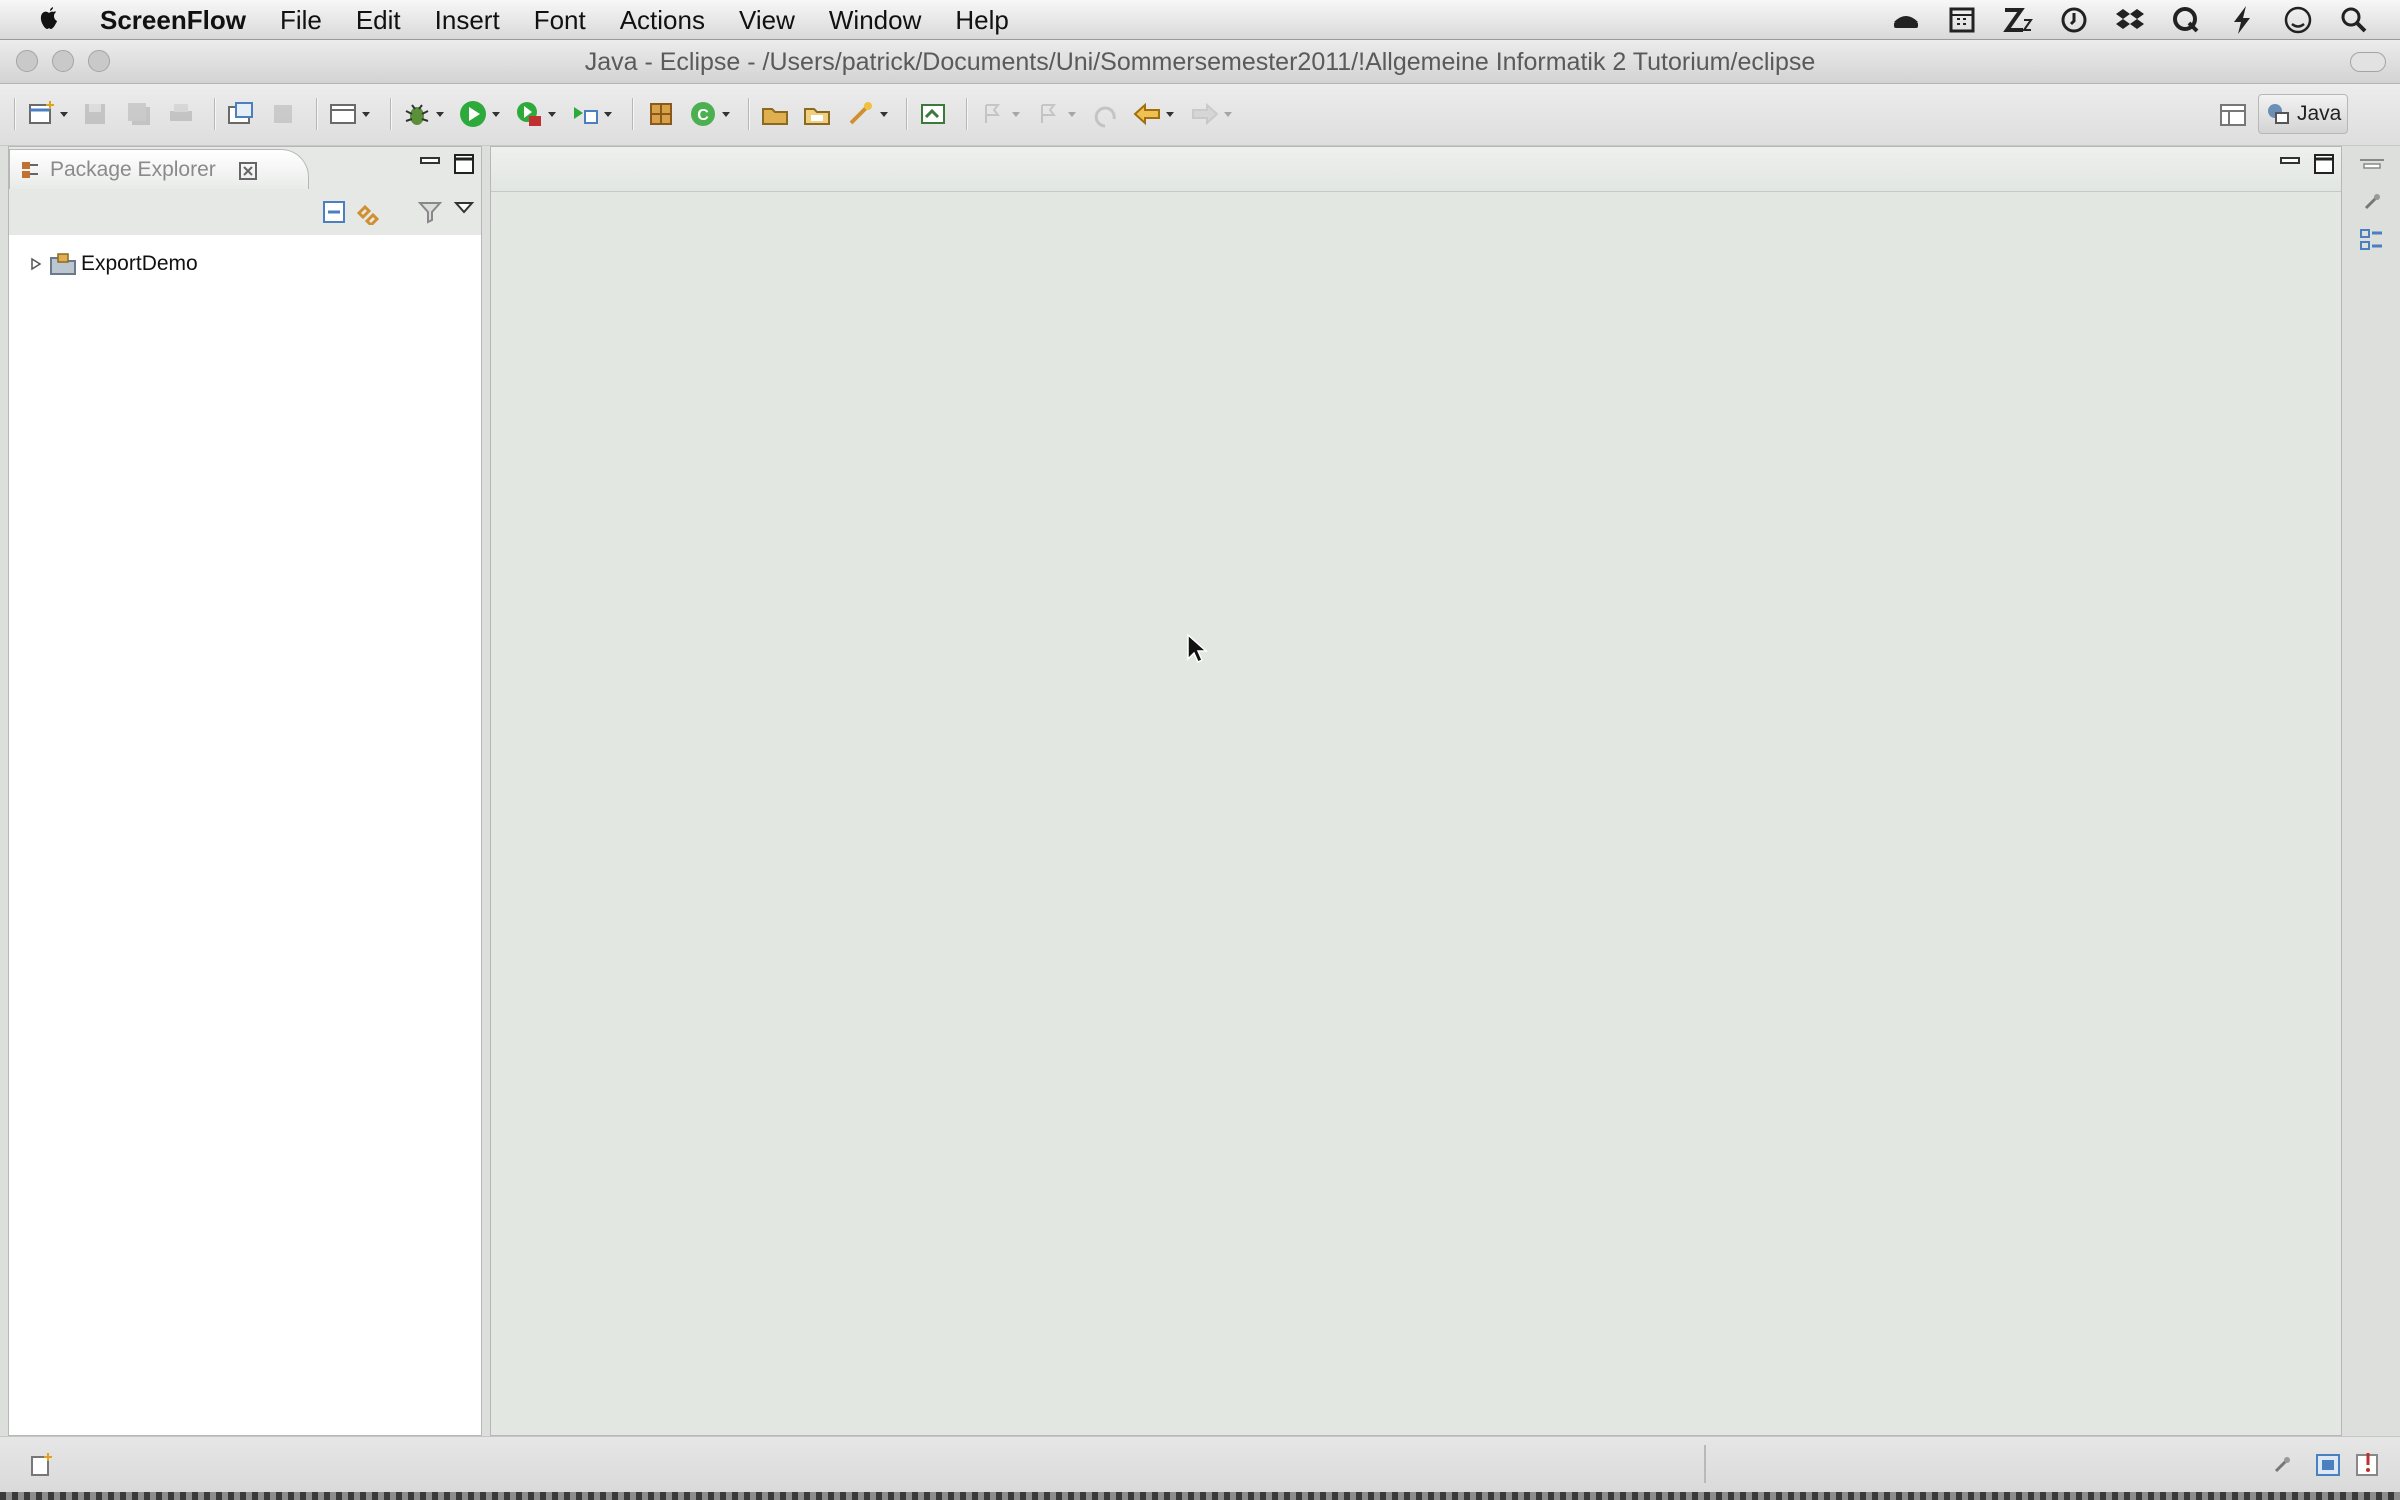 The image size is (2400, 1500). I want to click on desktop-edge, so click(1200, 1496).